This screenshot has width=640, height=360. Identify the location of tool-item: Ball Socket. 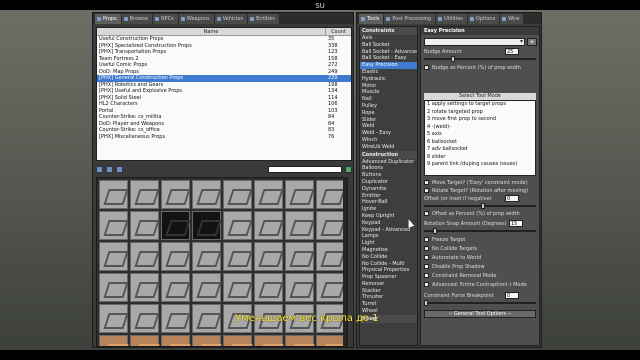
(388, 45).